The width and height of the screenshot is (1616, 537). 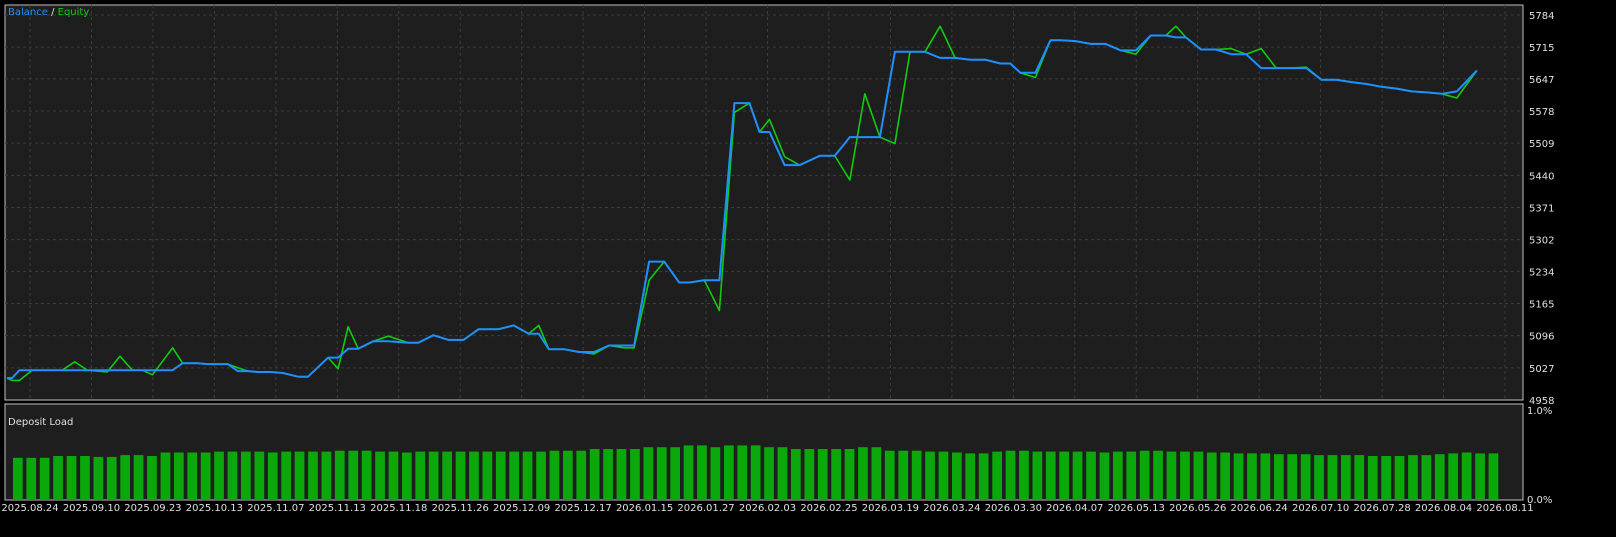 What do you see at coordinates (1443, 508) in the screenshot?
I see `x-tick-label: 2026.08.04` at bounding box center [1443, 508].